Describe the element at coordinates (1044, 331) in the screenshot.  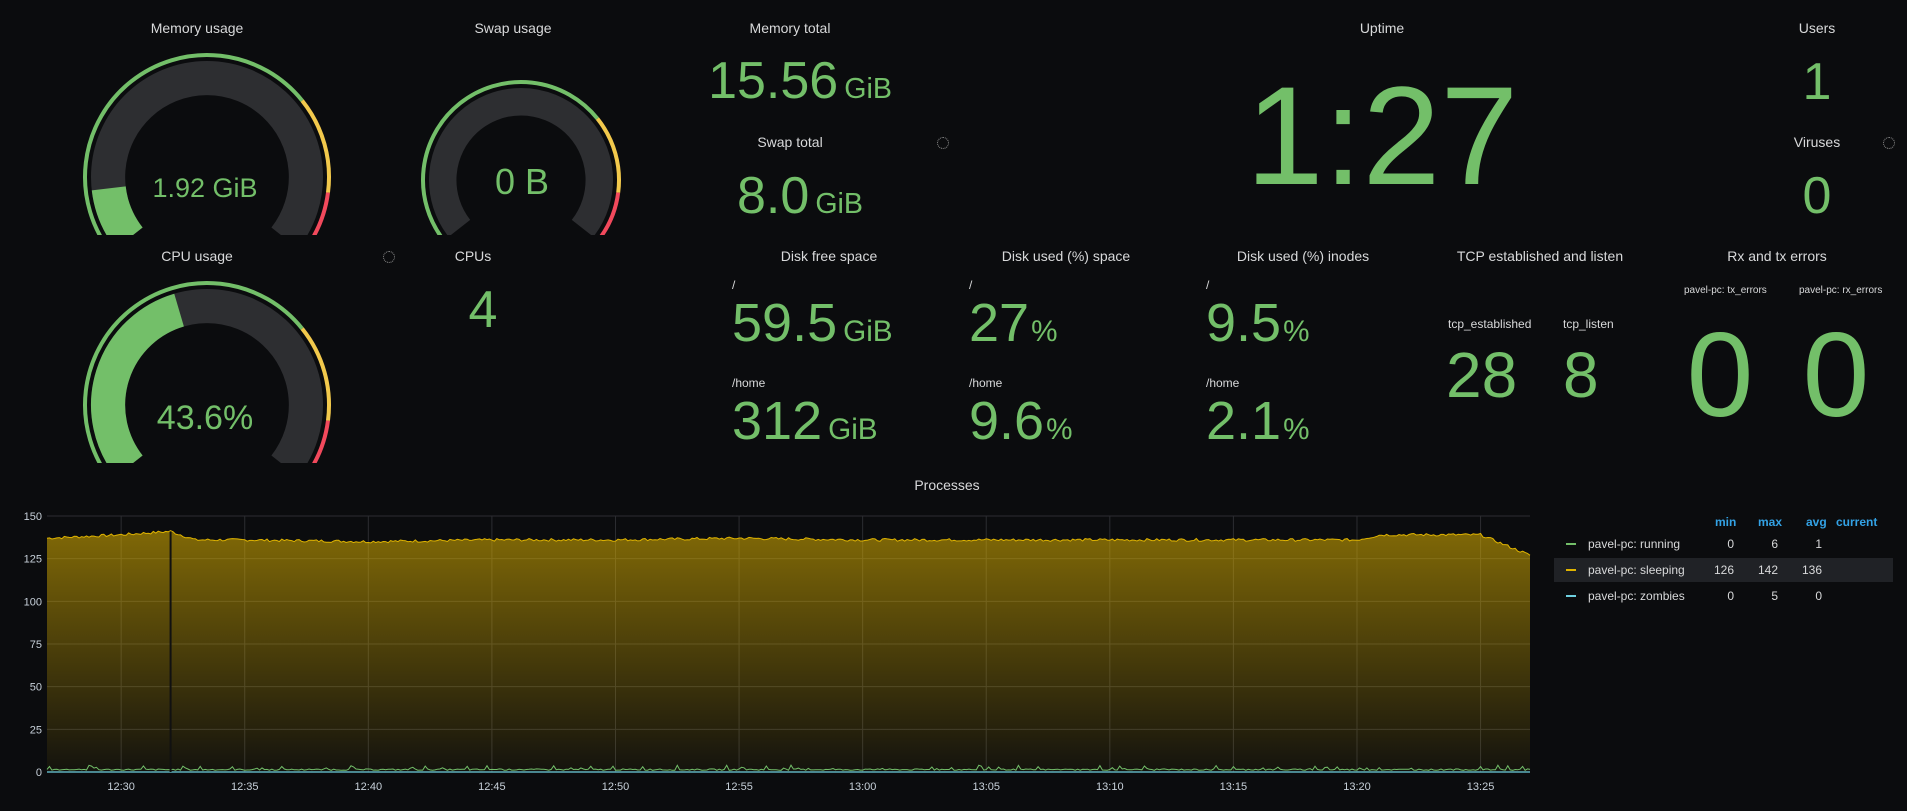
I see `disk-used-space-root-unit: %` at that location.